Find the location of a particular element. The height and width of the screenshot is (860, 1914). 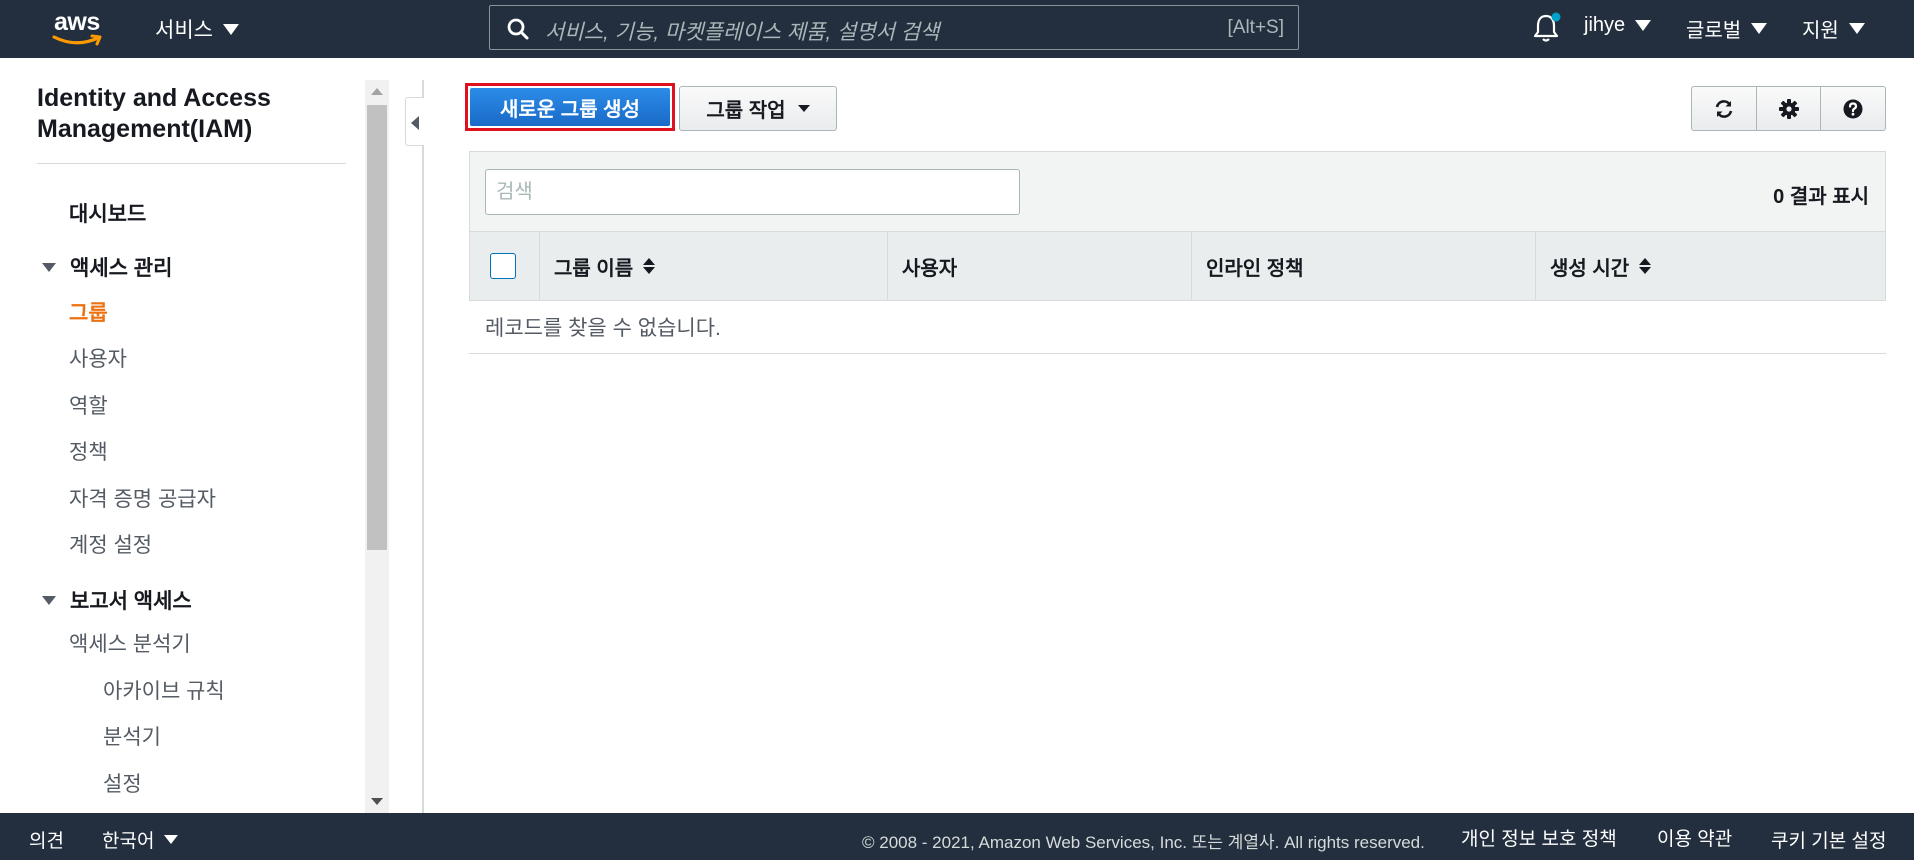

column-label: 사용자 is located at coordinates (930, 268).